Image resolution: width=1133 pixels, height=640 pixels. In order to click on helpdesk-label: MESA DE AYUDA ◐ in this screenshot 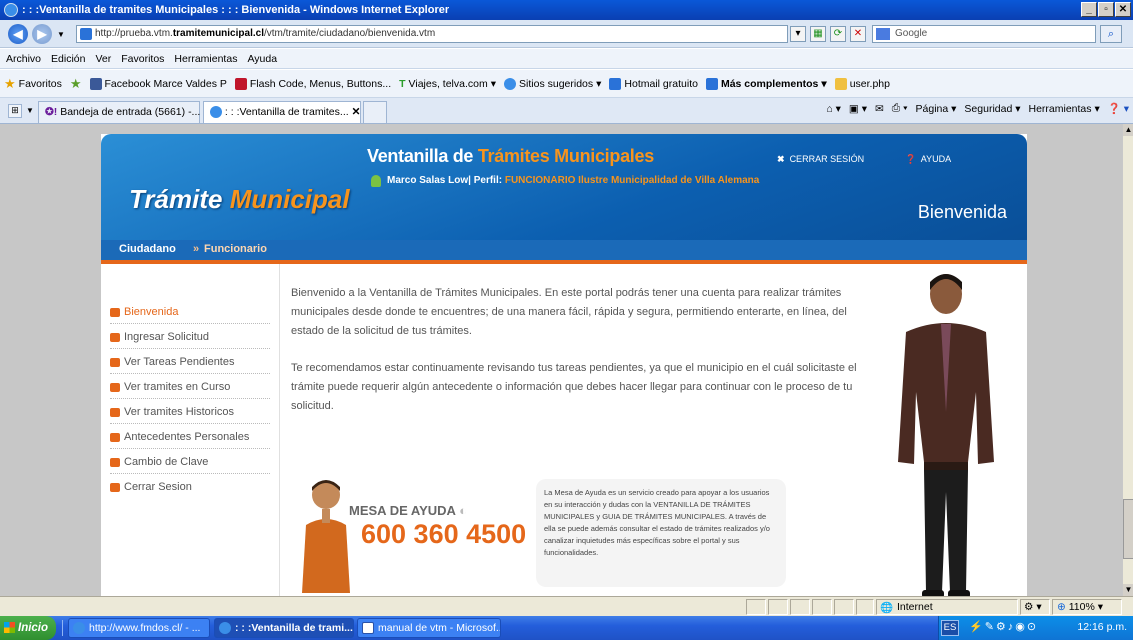, I will do `click(408, 510)`.